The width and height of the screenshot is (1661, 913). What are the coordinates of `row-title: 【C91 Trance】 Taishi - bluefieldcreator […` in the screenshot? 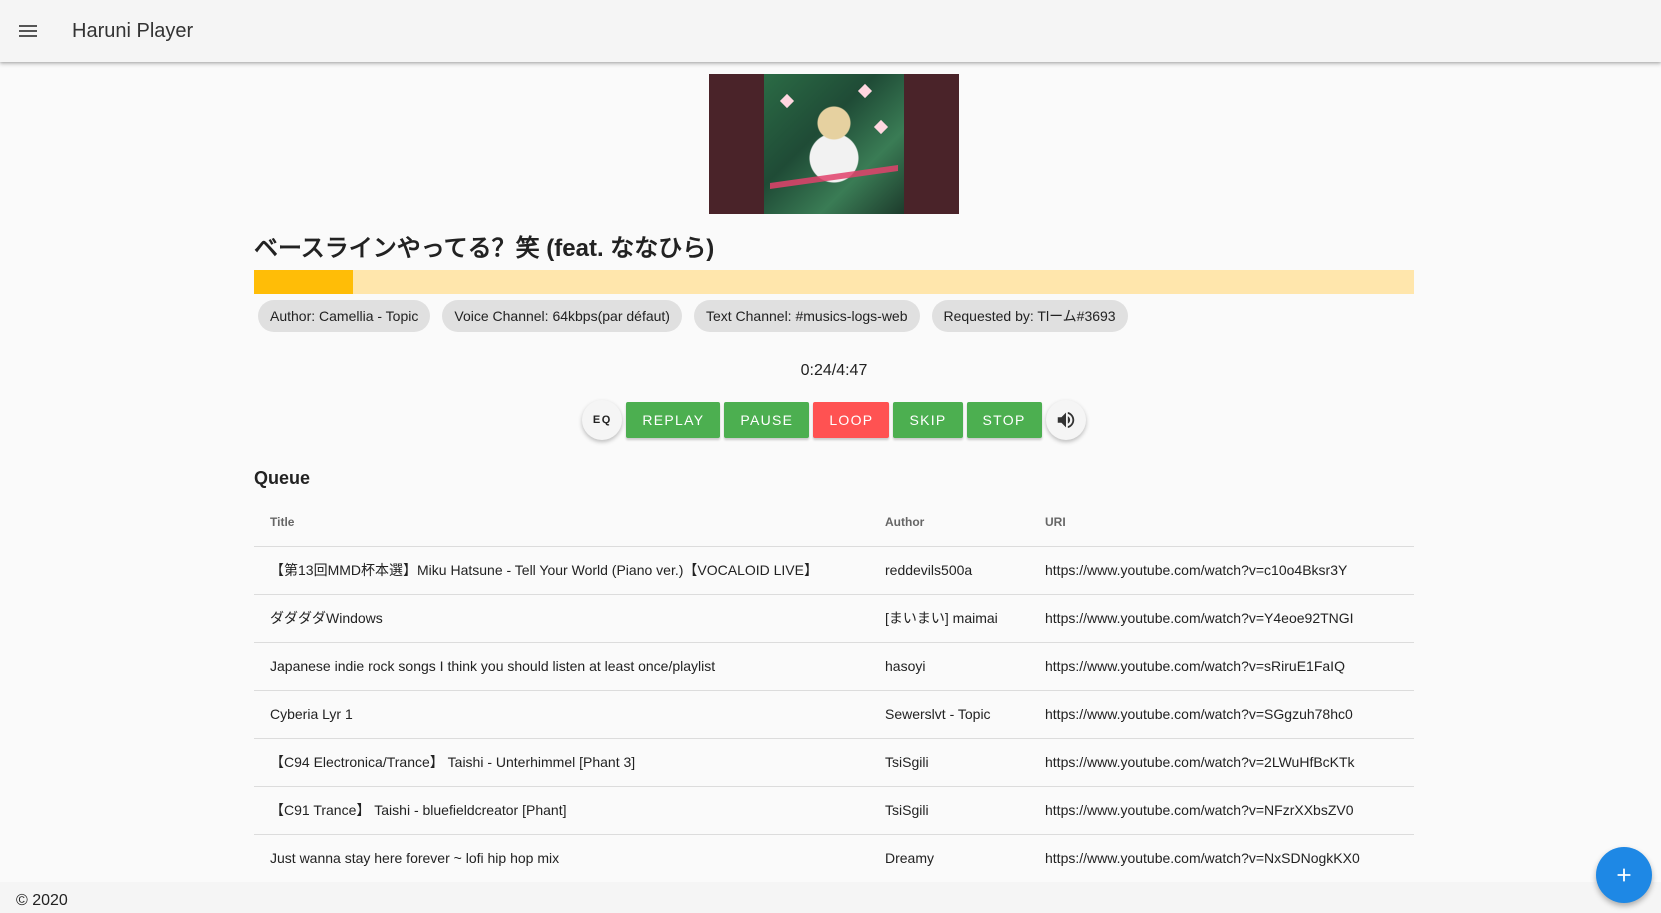 It's located at (561, 810).